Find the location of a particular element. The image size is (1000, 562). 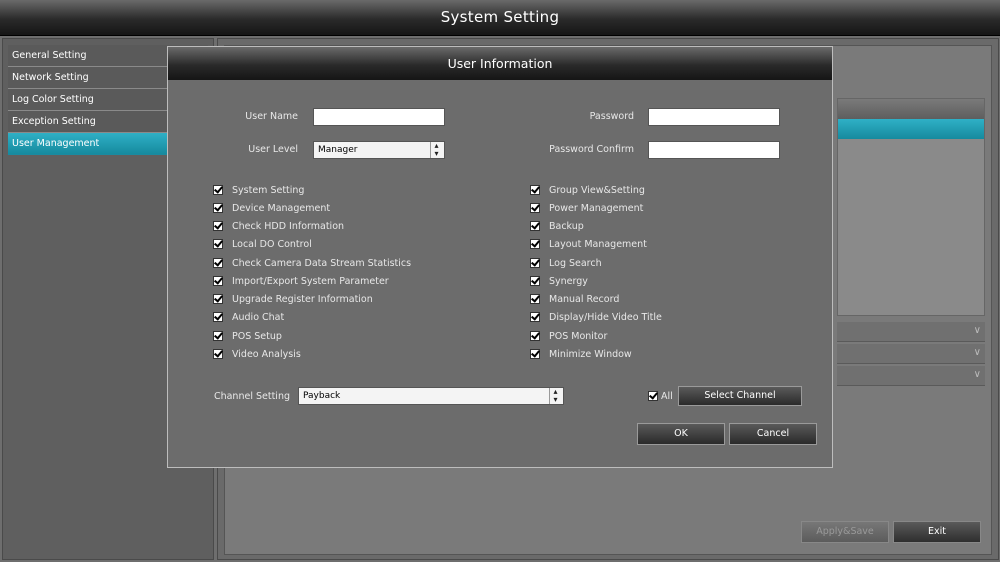

permission-pos-monitor: POS Monitor is located at coordinates (568, 336).